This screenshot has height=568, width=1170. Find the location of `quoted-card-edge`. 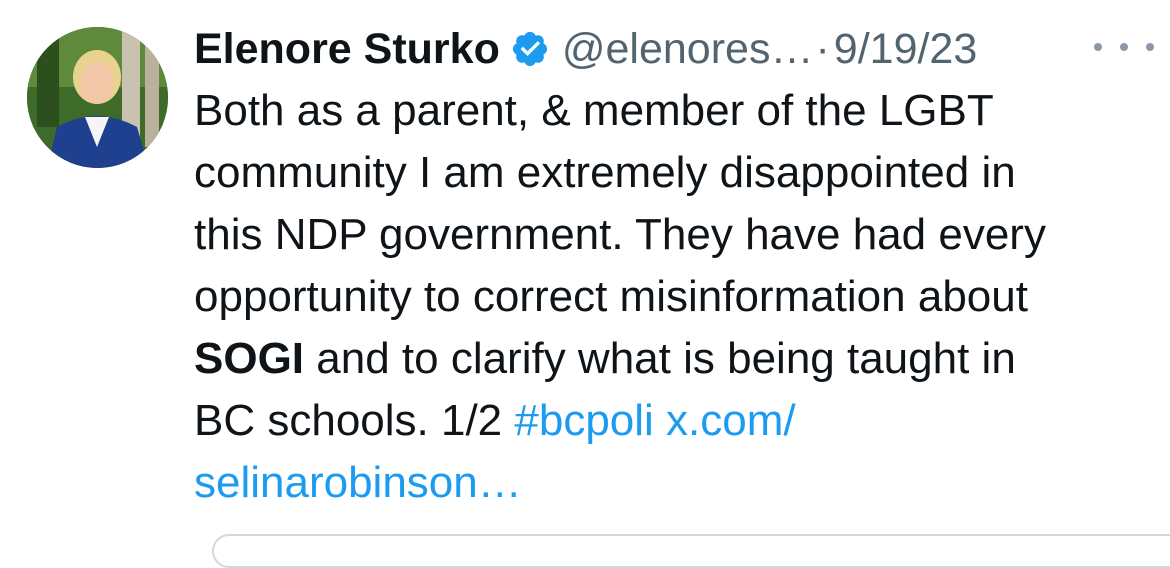

quoted-card-edge is located at coordinates (691, 551).